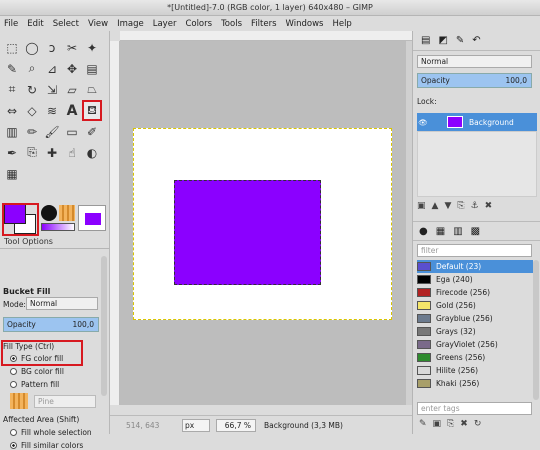 This screenshot has height=450, width=540. I want to click on smudge-icon: ☝, so click(72, 152).